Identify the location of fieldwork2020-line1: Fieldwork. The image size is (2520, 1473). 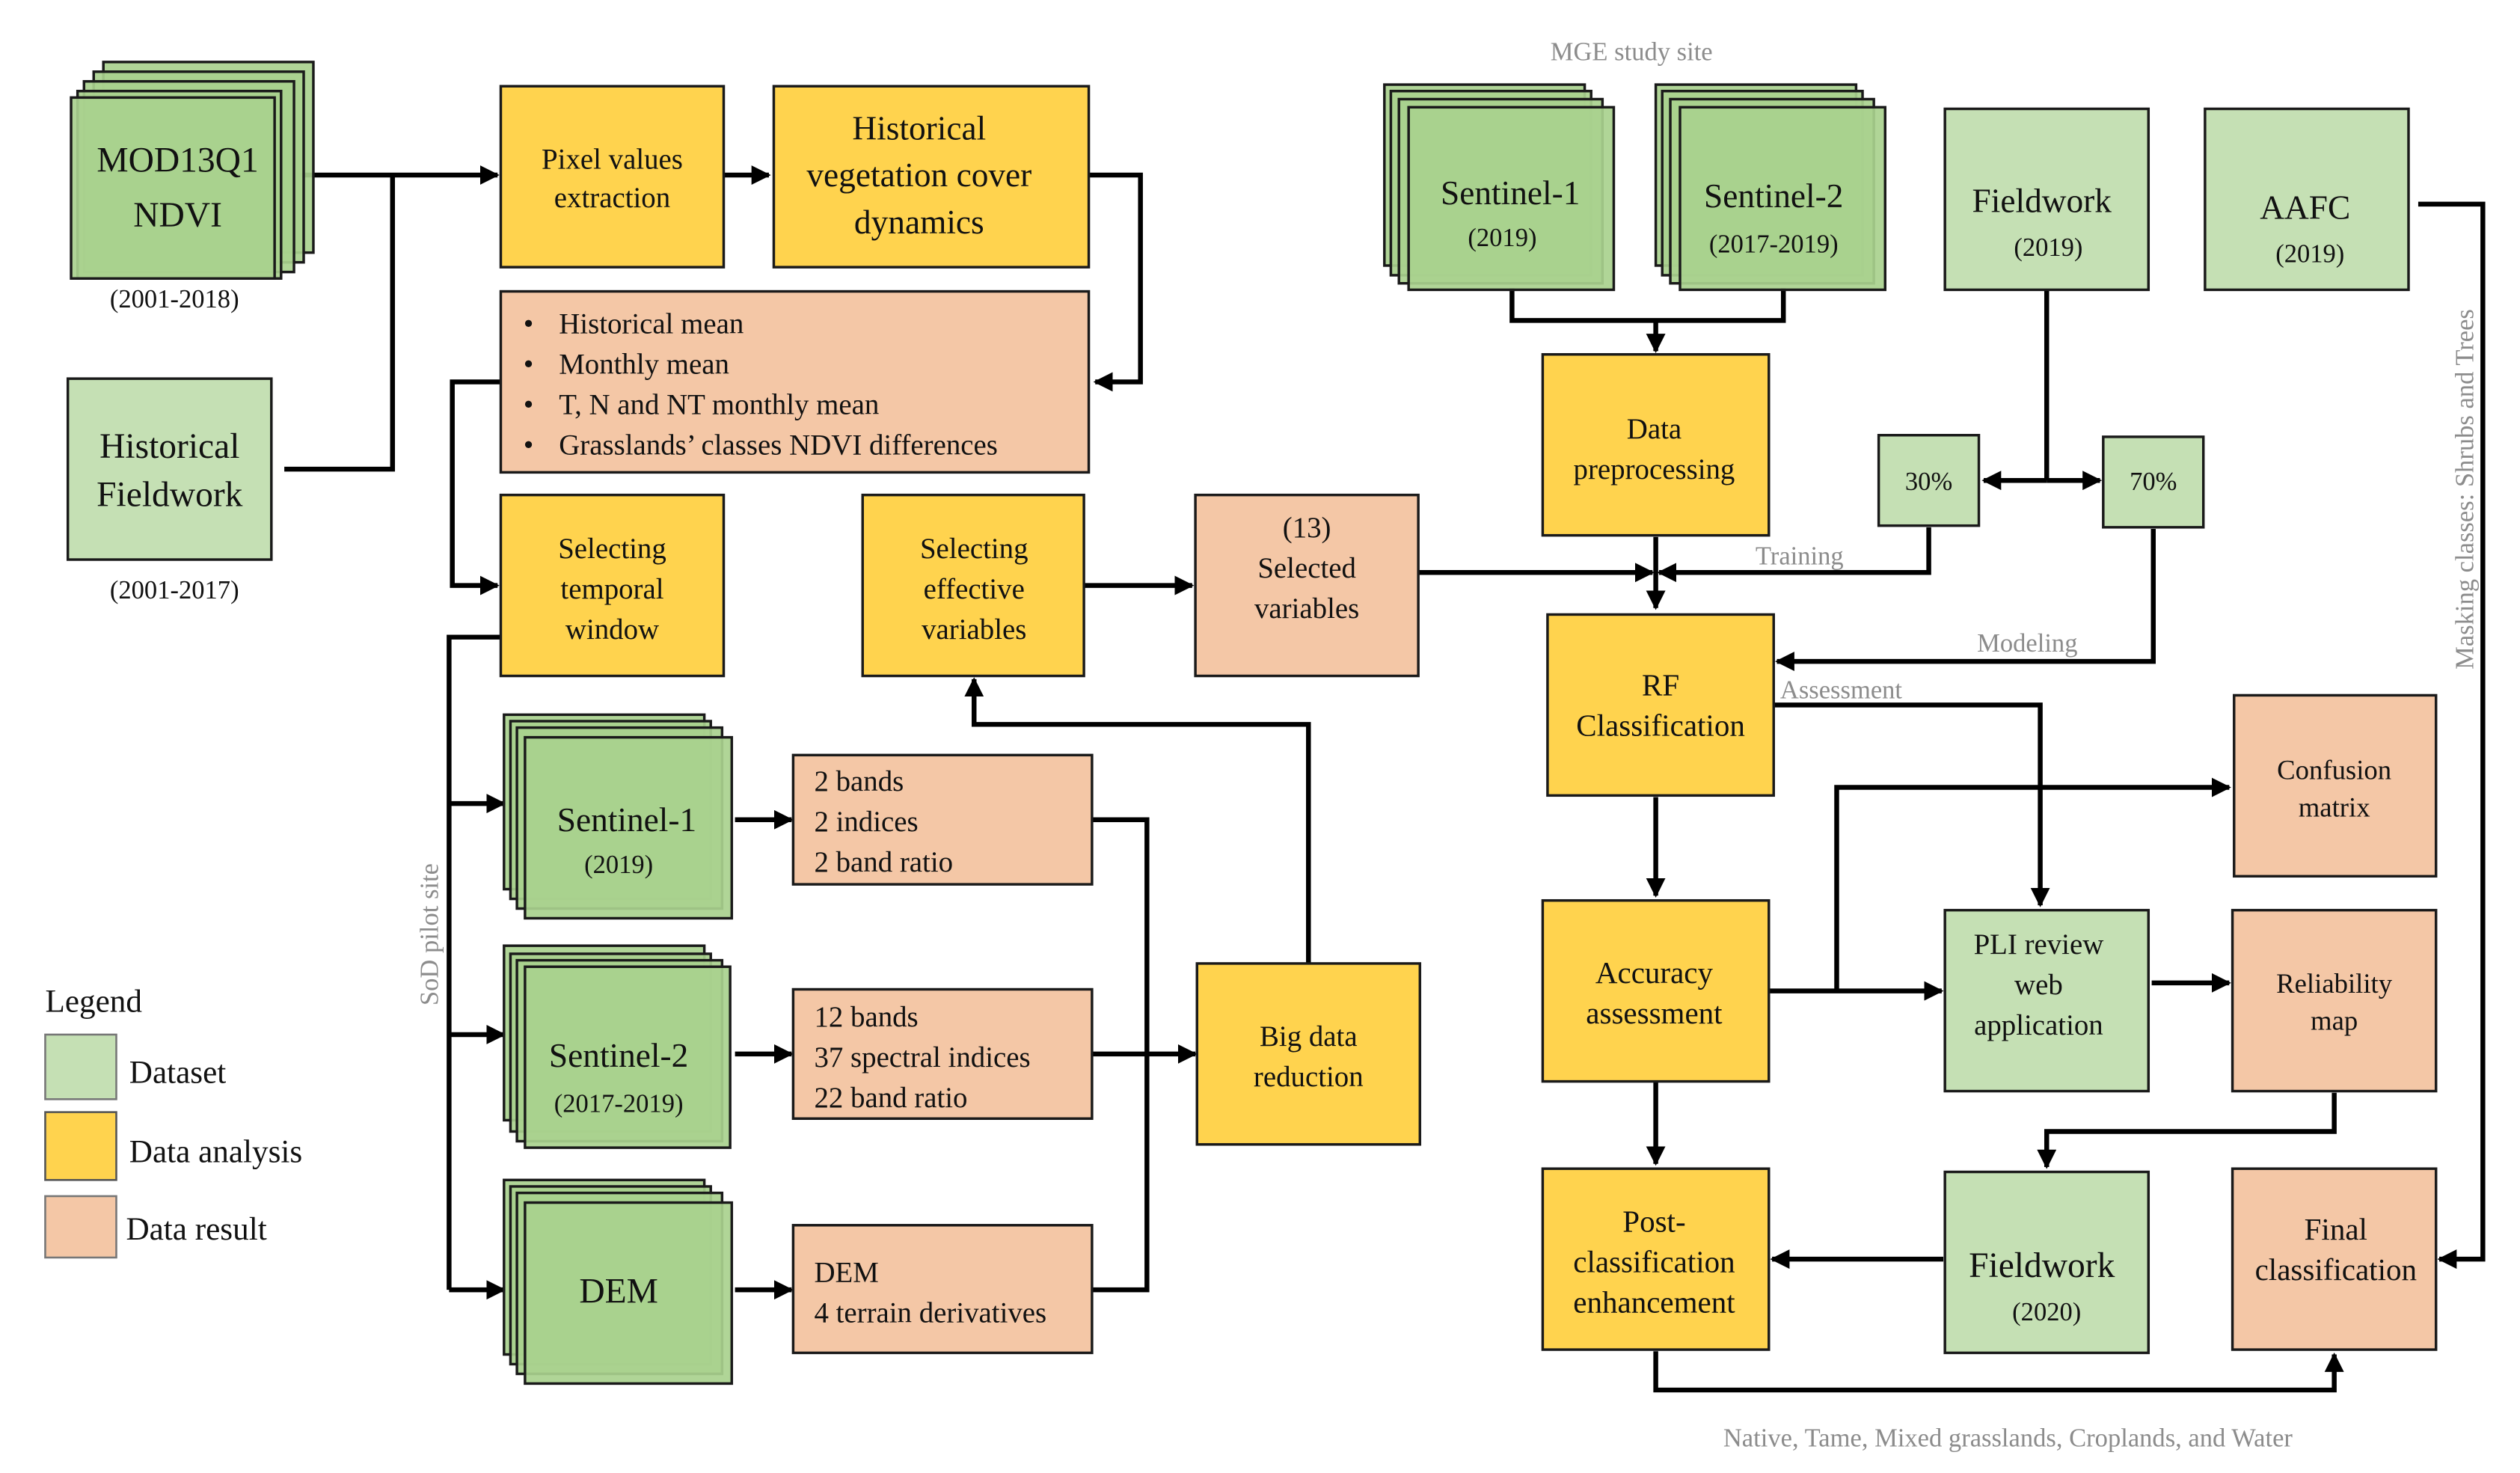
(2042, 1265).